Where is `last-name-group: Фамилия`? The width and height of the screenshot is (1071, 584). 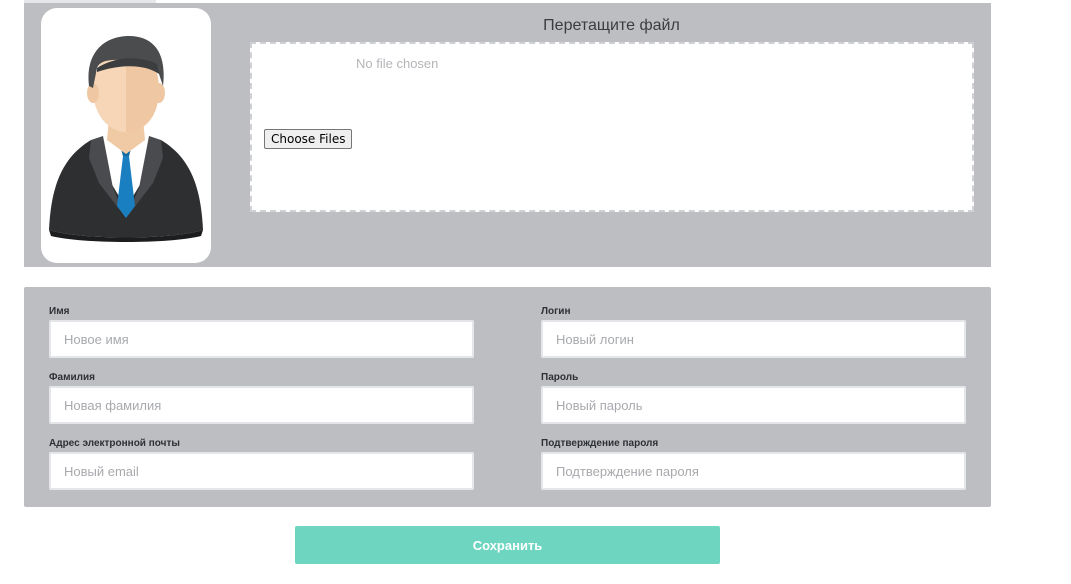
last-name-group: Фамилия is located at coordinates (261, 398).